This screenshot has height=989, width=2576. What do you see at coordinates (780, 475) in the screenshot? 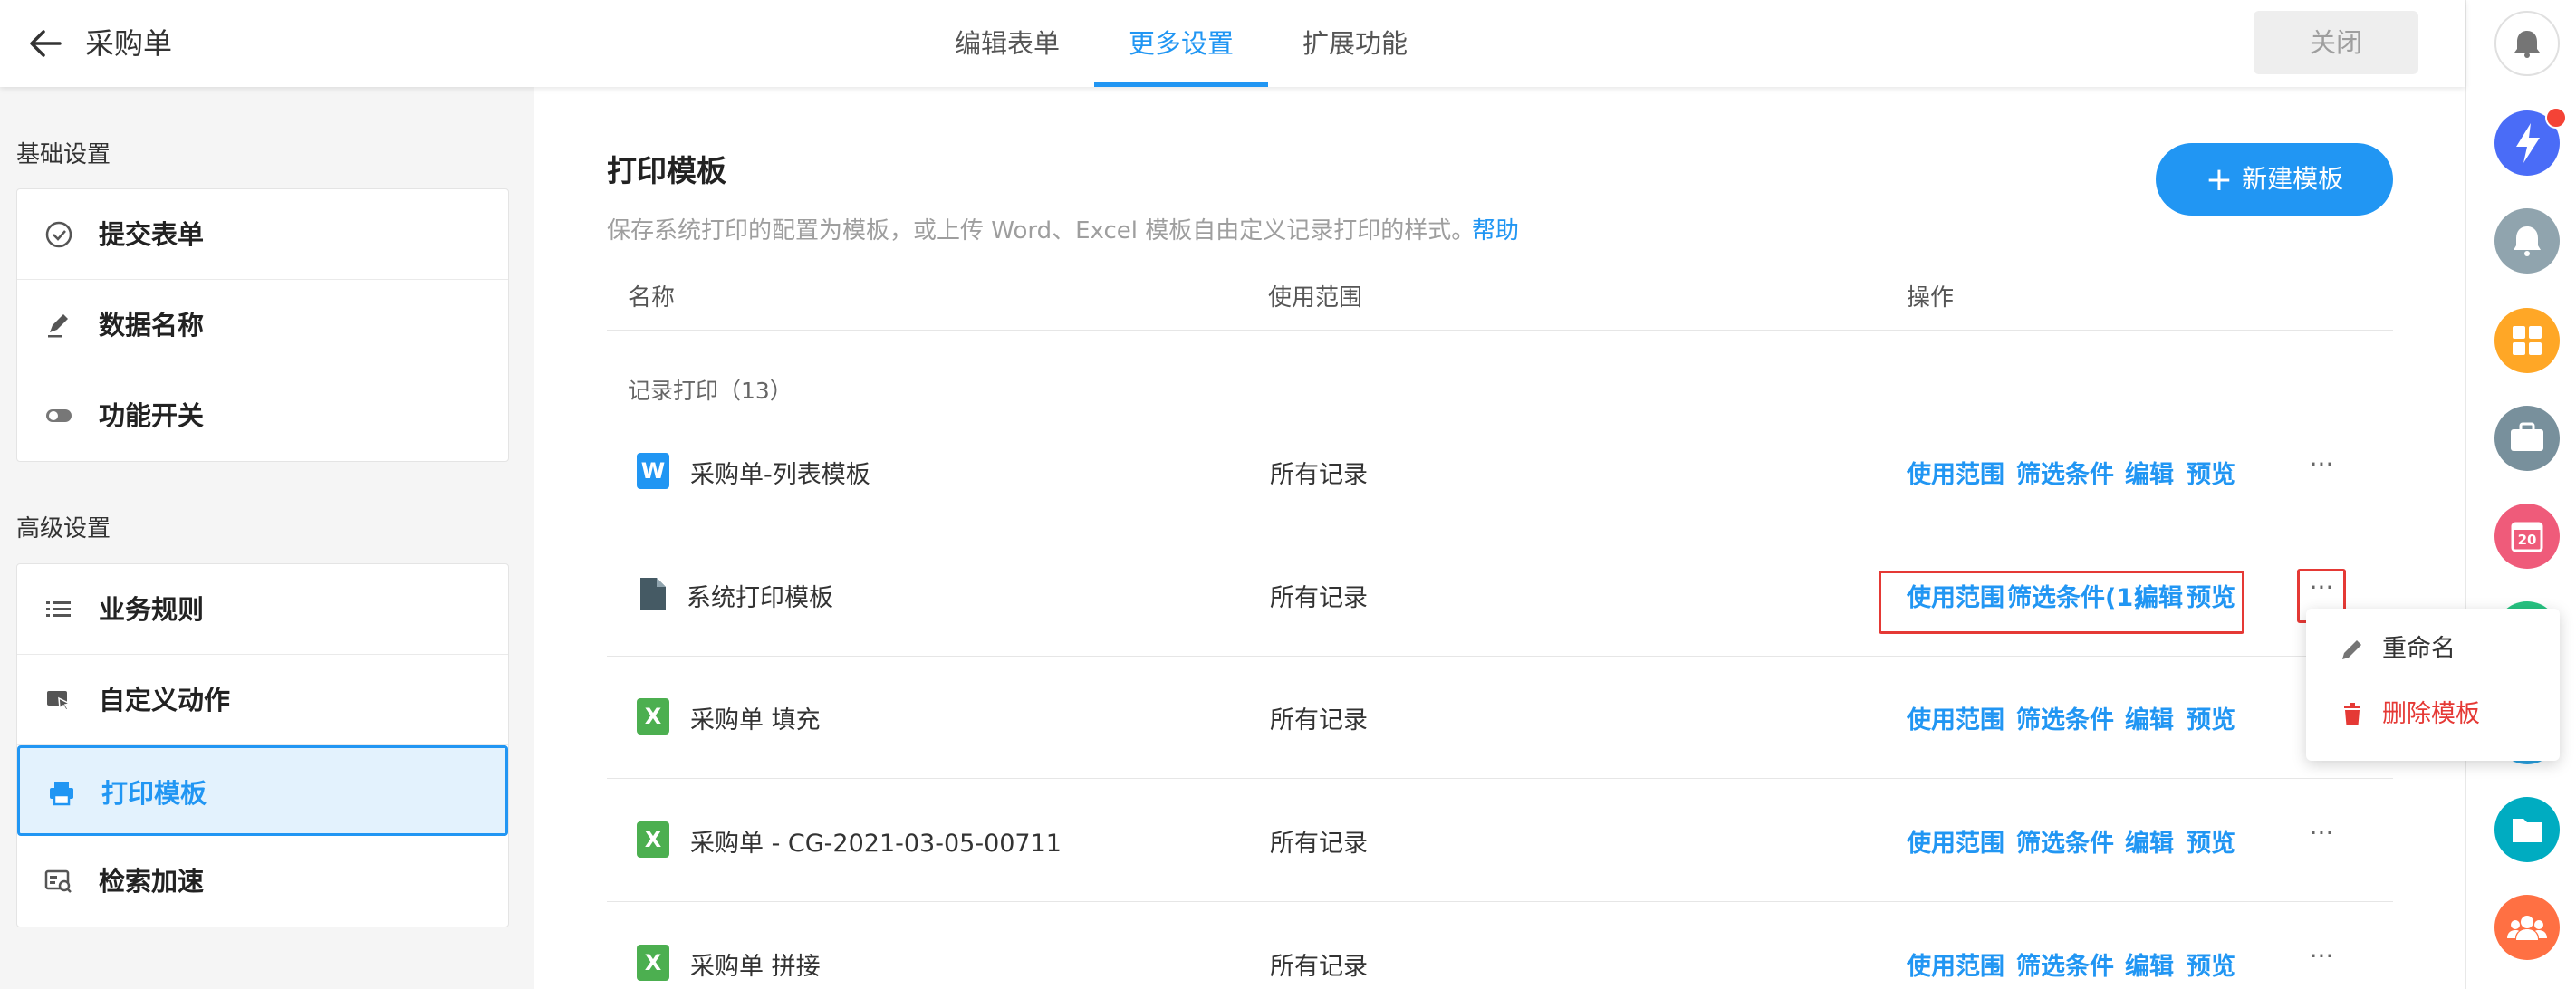
I see `template-name: 采购单-列表模板` at bounding box center [780, 475].